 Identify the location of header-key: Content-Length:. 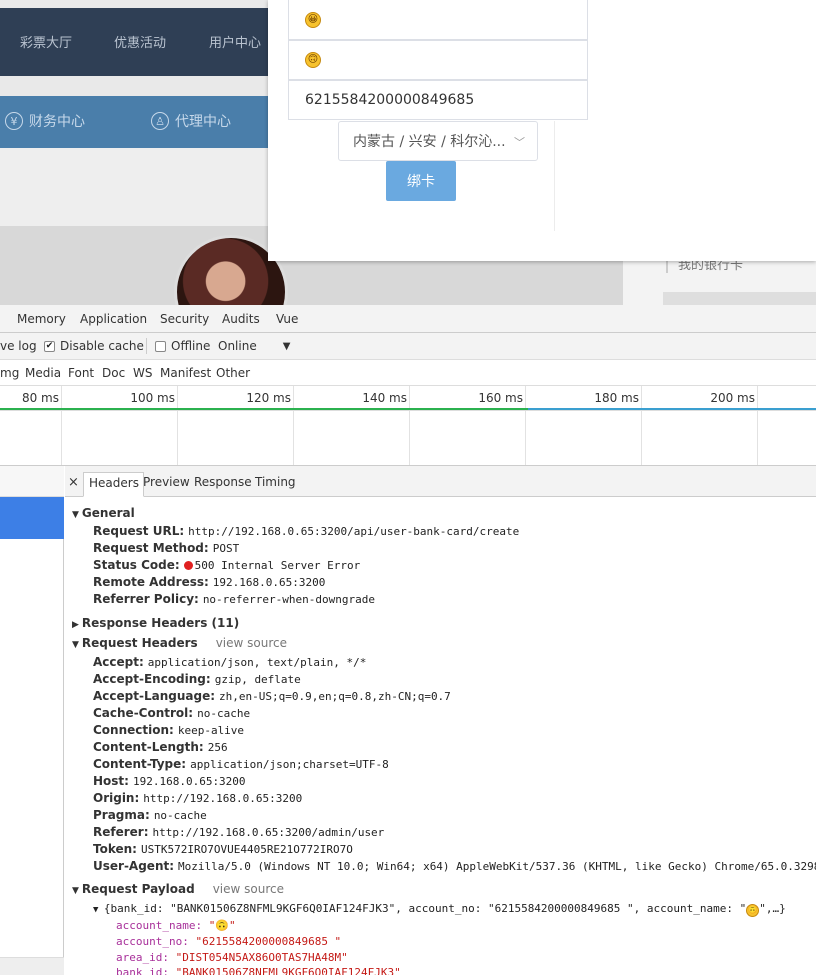
(148, 747).